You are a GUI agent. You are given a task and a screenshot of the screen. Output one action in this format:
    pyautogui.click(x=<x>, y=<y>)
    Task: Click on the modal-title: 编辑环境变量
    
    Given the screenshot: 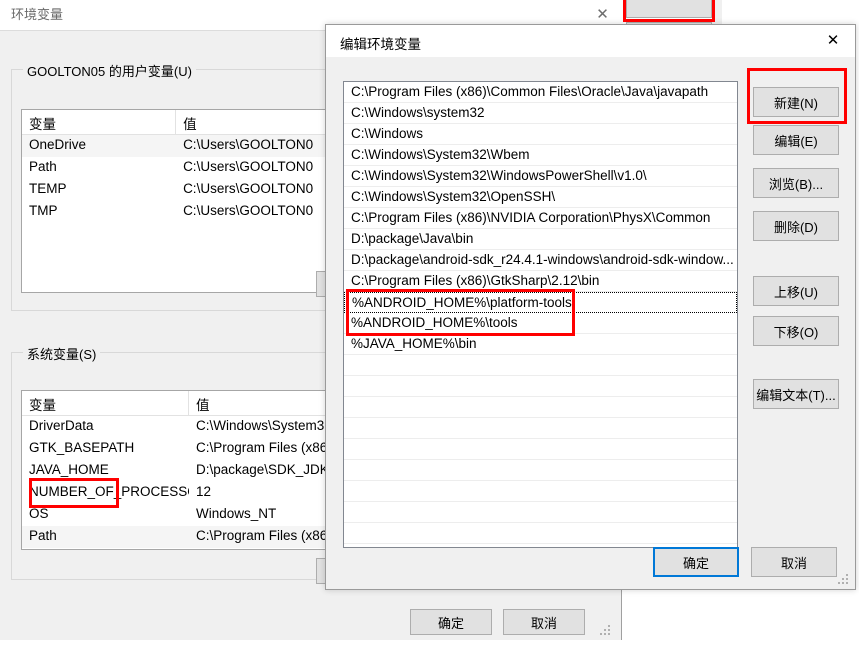 What is the action you would take?
    pyautogui.click(x=380, y=44)
    